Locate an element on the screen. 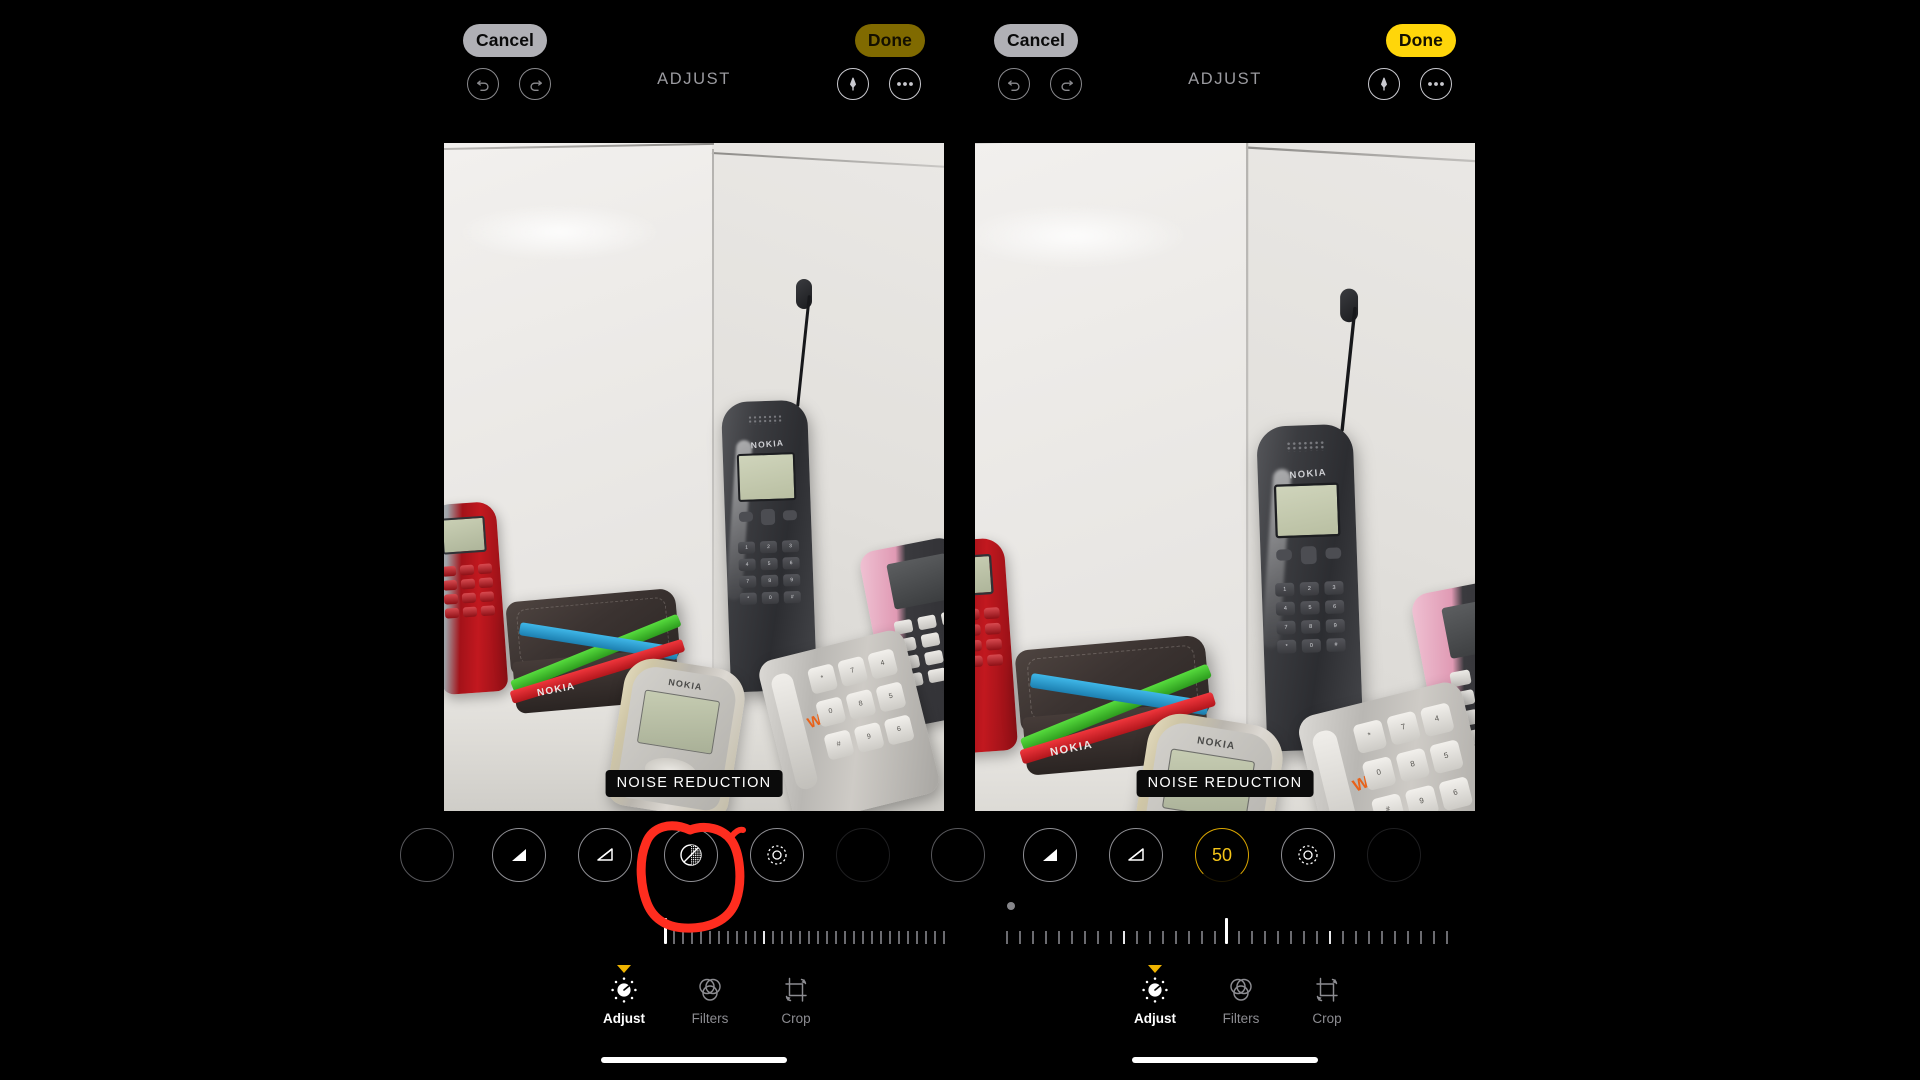  adjust-value-noise-reduction: 50 is located at coordinates (1222, 854).